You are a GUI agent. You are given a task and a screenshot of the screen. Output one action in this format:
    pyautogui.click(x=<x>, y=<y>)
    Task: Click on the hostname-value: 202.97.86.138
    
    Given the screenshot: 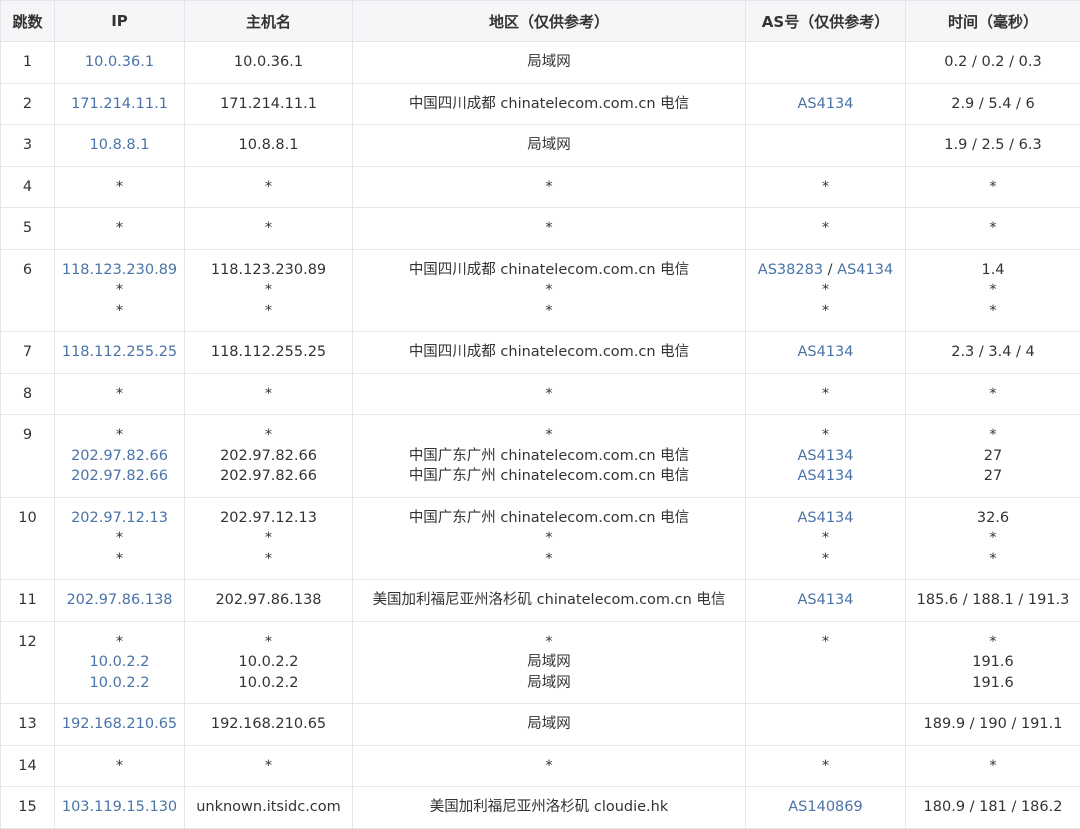 What is the action you would take?
    pyautogui.click(x=268, y=600)
    